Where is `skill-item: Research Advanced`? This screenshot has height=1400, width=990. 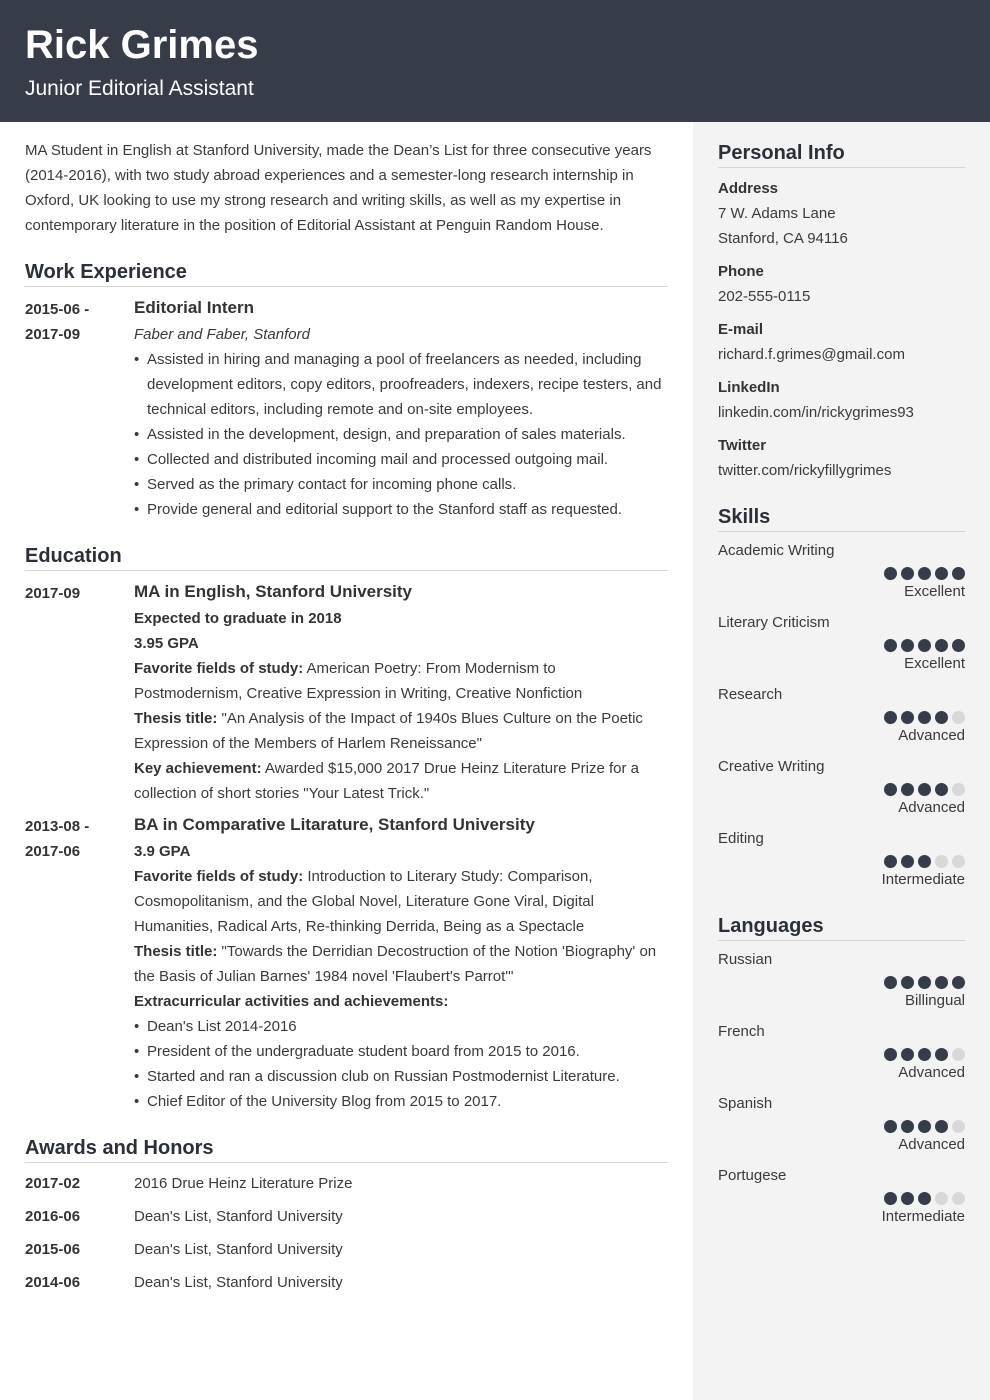 skill-item: Research Advanced is located at coordinates (841, 715).